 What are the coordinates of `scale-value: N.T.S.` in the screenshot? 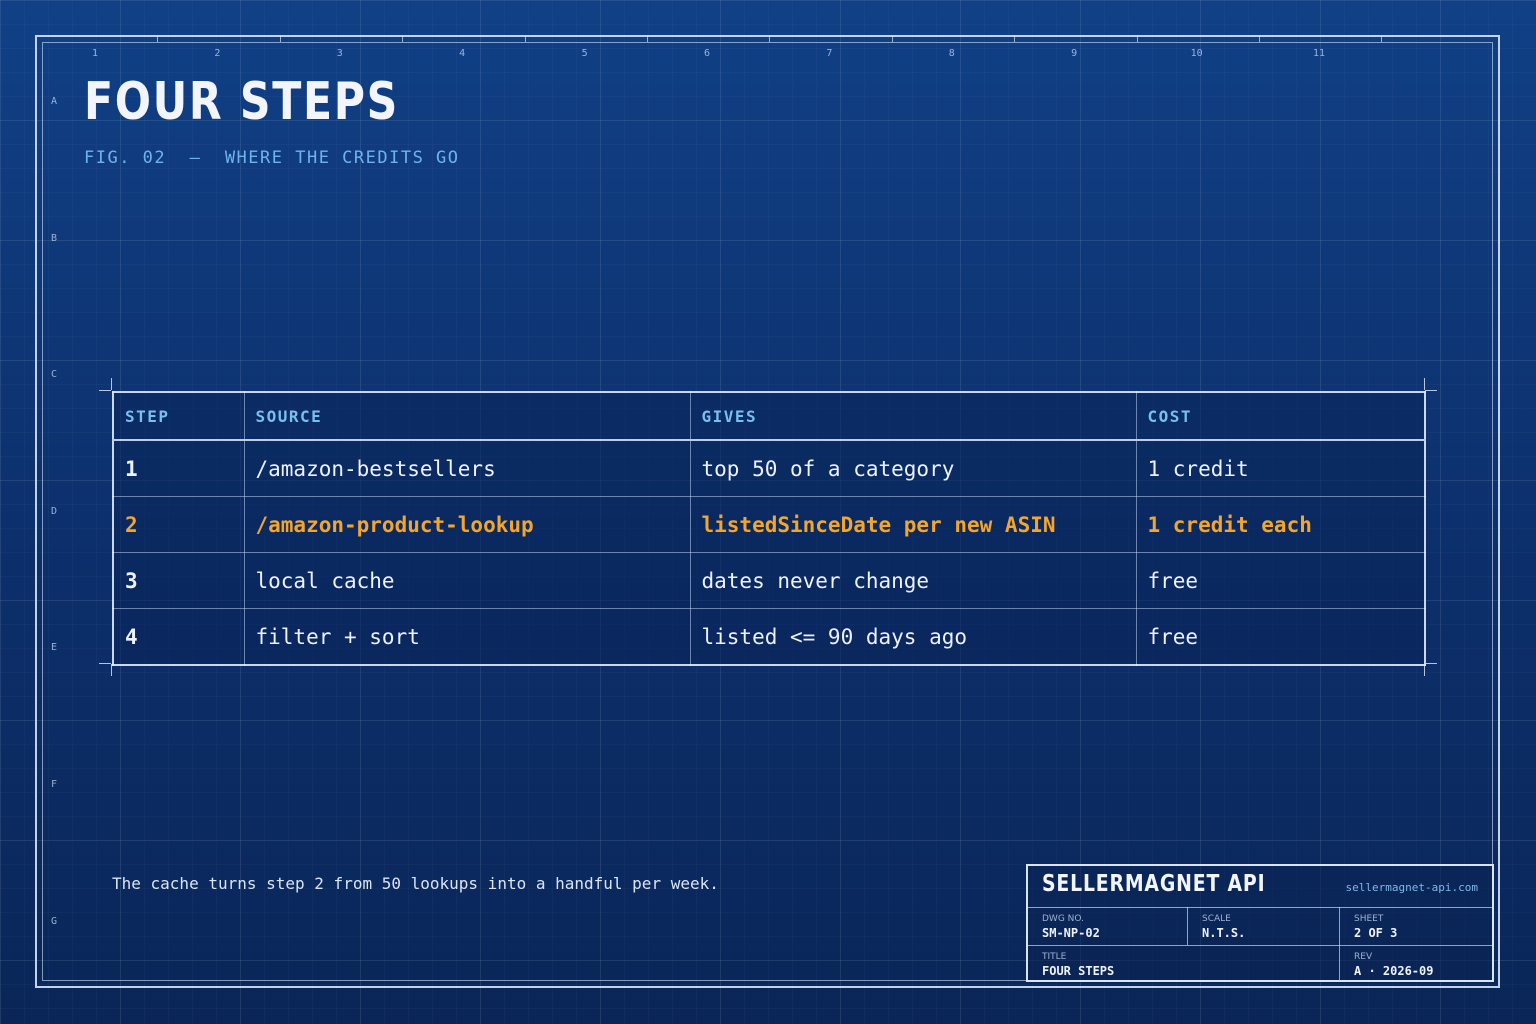 It's located at (1224, 933).